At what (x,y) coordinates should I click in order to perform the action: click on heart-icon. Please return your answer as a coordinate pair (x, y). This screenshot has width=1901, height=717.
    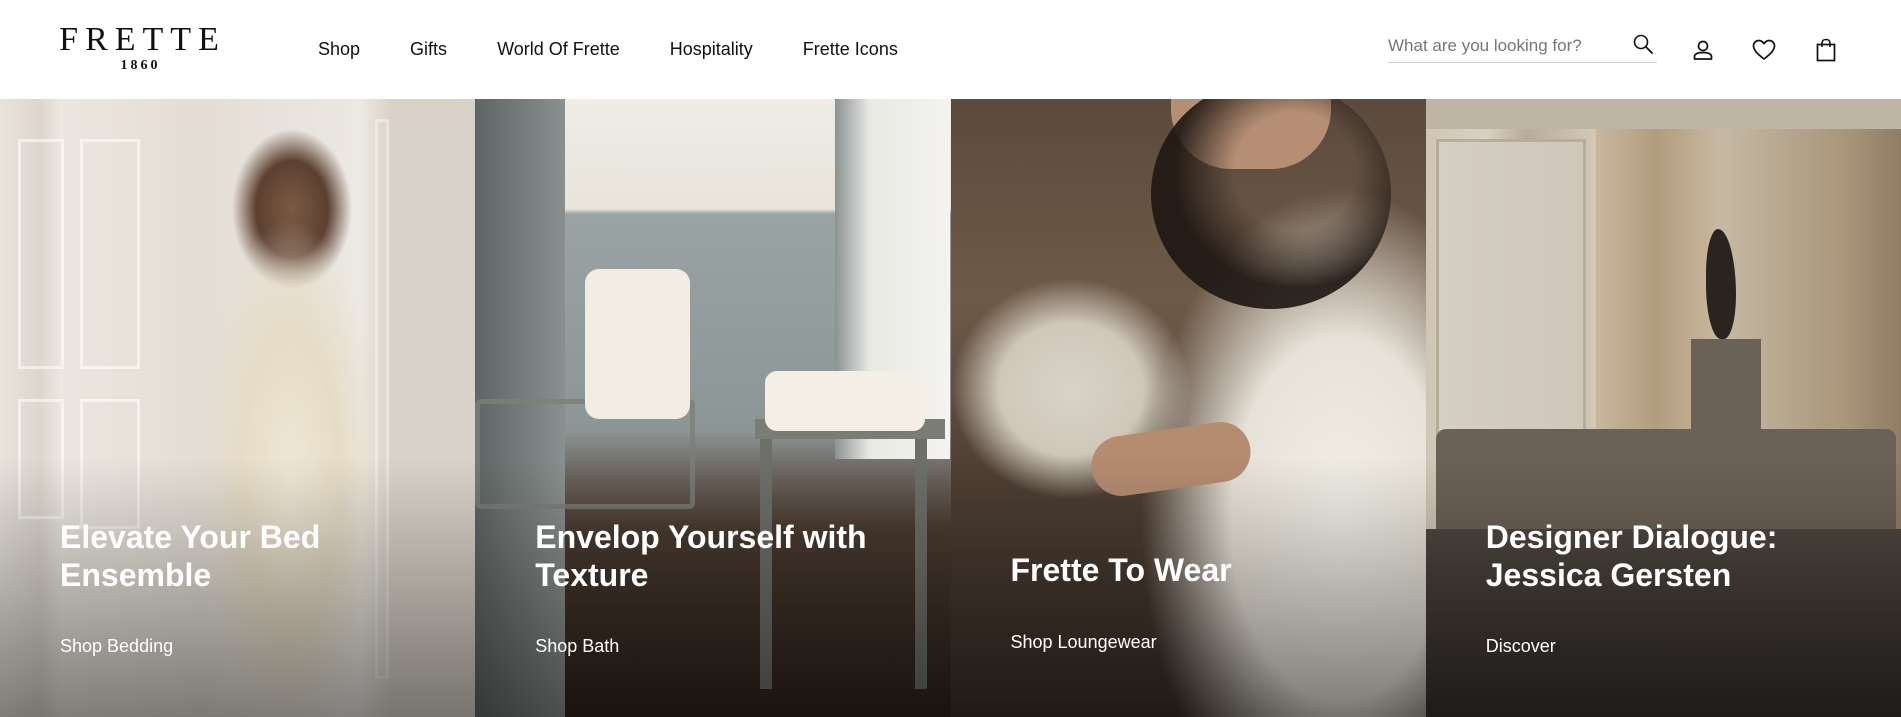
    Looking at the image, I should click on (1764, 50).